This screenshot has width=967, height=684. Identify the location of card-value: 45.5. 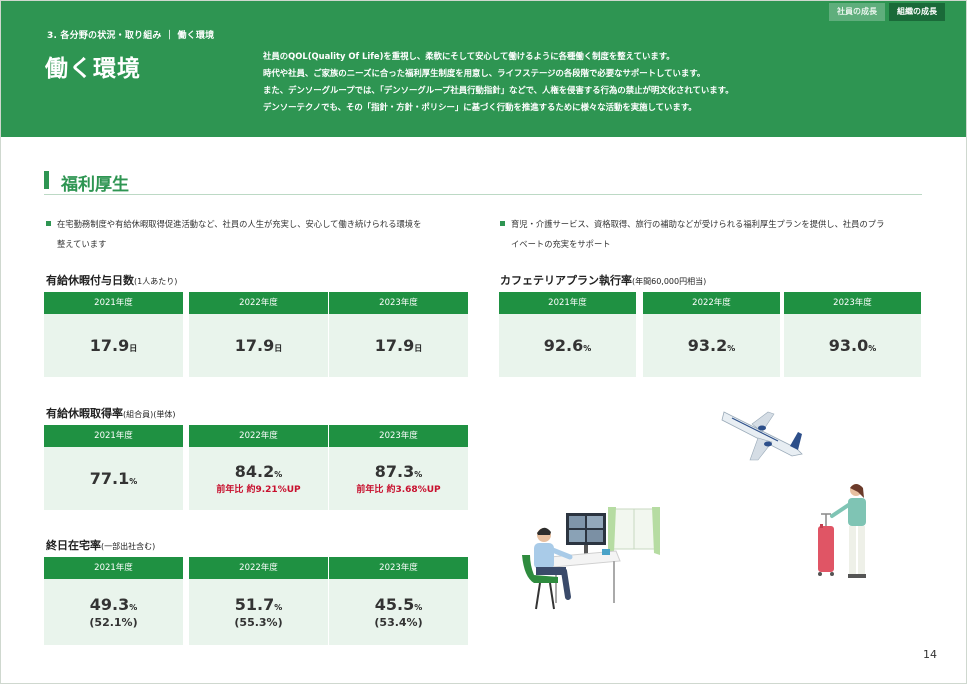
(394, 604).